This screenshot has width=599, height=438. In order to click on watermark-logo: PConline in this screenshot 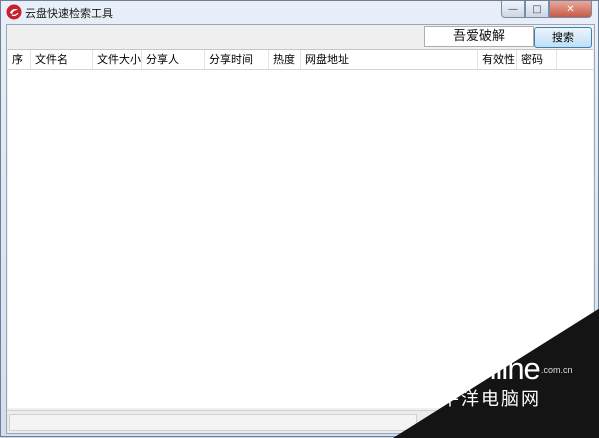, I will do `click(481, 368)`.